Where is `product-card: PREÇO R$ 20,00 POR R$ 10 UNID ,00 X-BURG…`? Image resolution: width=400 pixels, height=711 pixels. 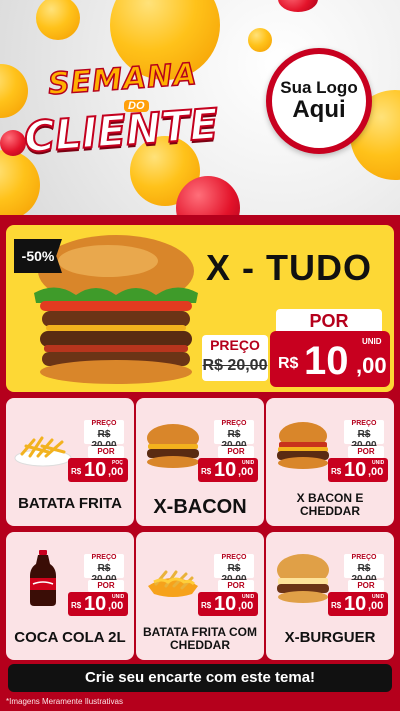 product-card: PREÇO R$ 20,00 POR R$ 10 UNID ,00 X-BURG… is located at coordinates (330, 596).